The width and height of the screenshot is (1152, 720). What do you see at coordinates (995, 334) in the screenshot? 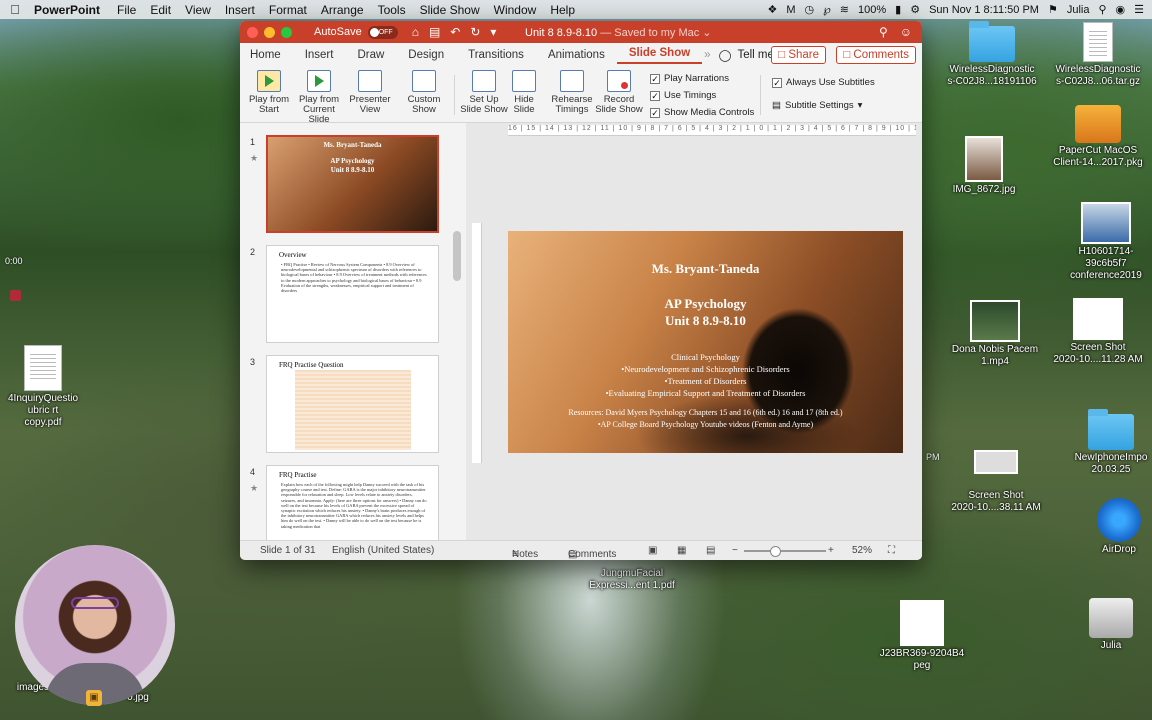
I see `desktop-file-dona: Dona Nobis Pacem 1.mp4` at bounding box center [995, 334].